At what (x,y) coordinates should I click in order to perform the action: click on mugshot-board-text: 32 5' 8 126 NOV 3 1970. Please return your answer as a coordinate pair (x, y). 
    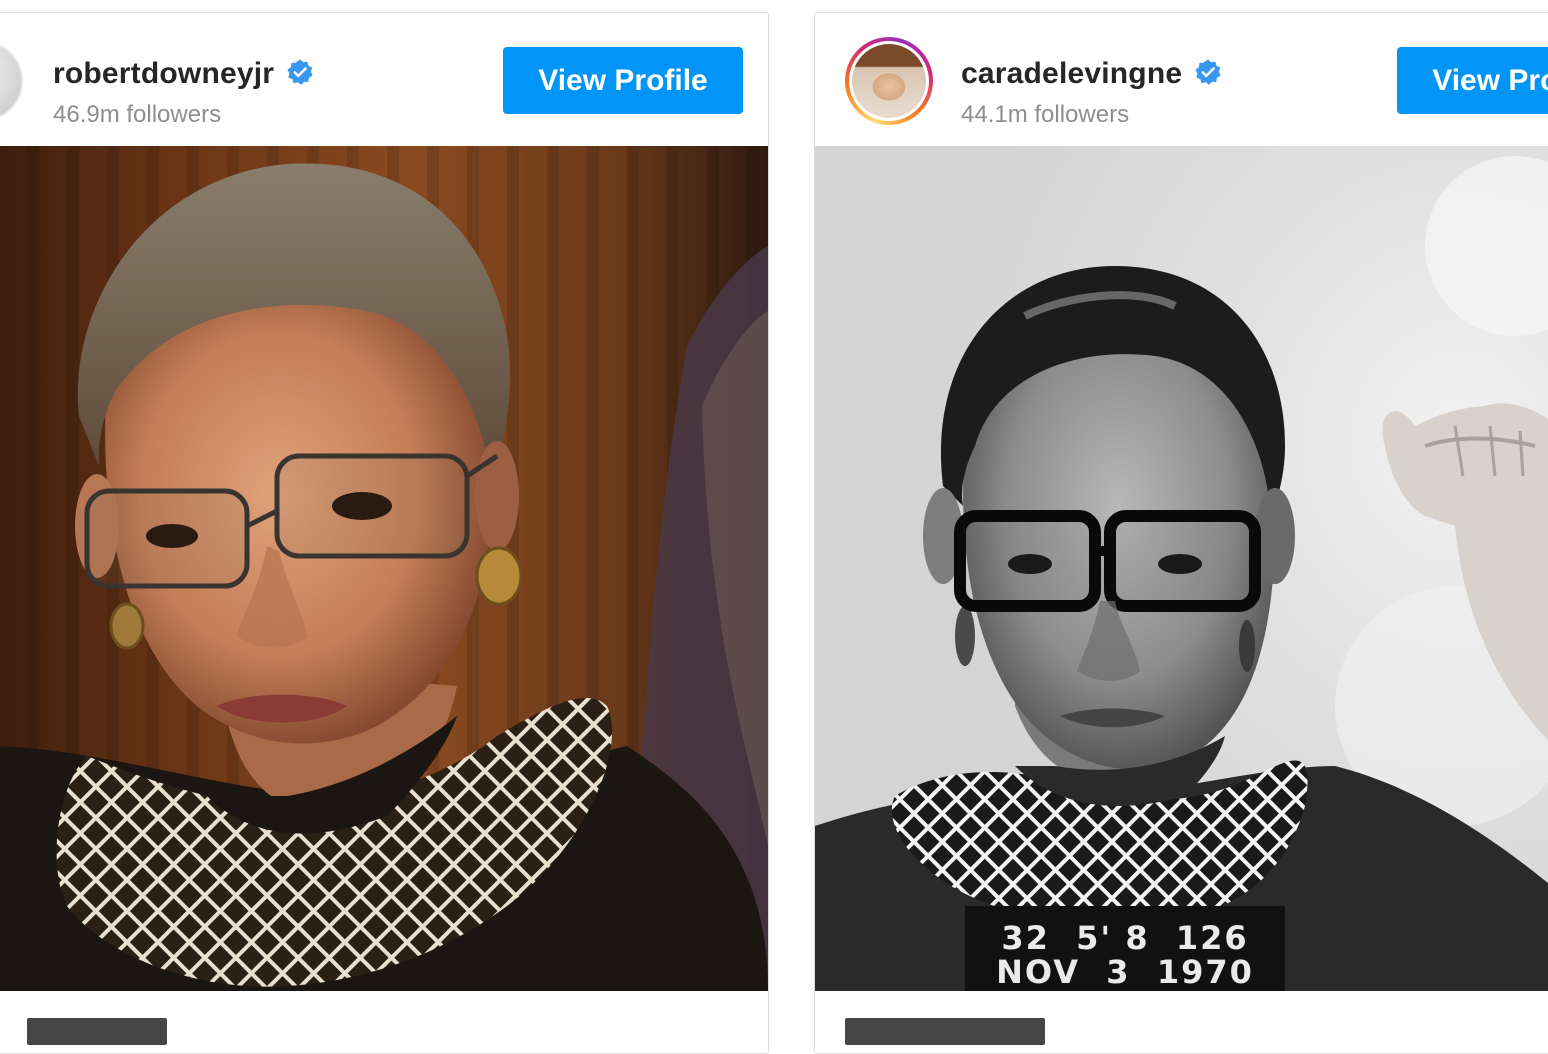
    Looking at the image, I should click on (1125, 955).